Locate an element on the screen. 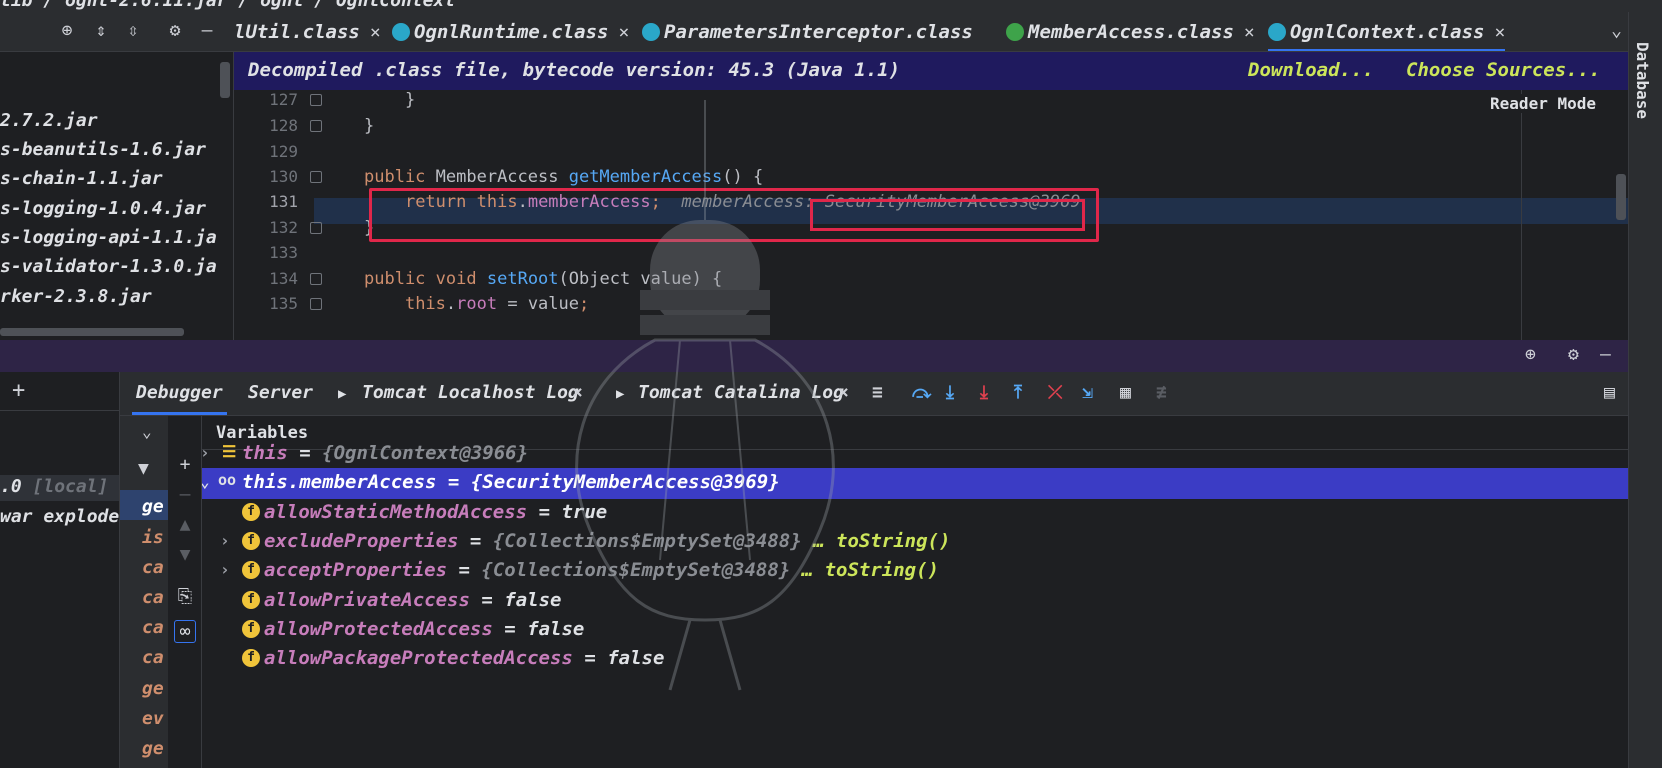 The height and width of the screenshot is (768, 1662). add-icon: + is located at coordinates (18, 390).